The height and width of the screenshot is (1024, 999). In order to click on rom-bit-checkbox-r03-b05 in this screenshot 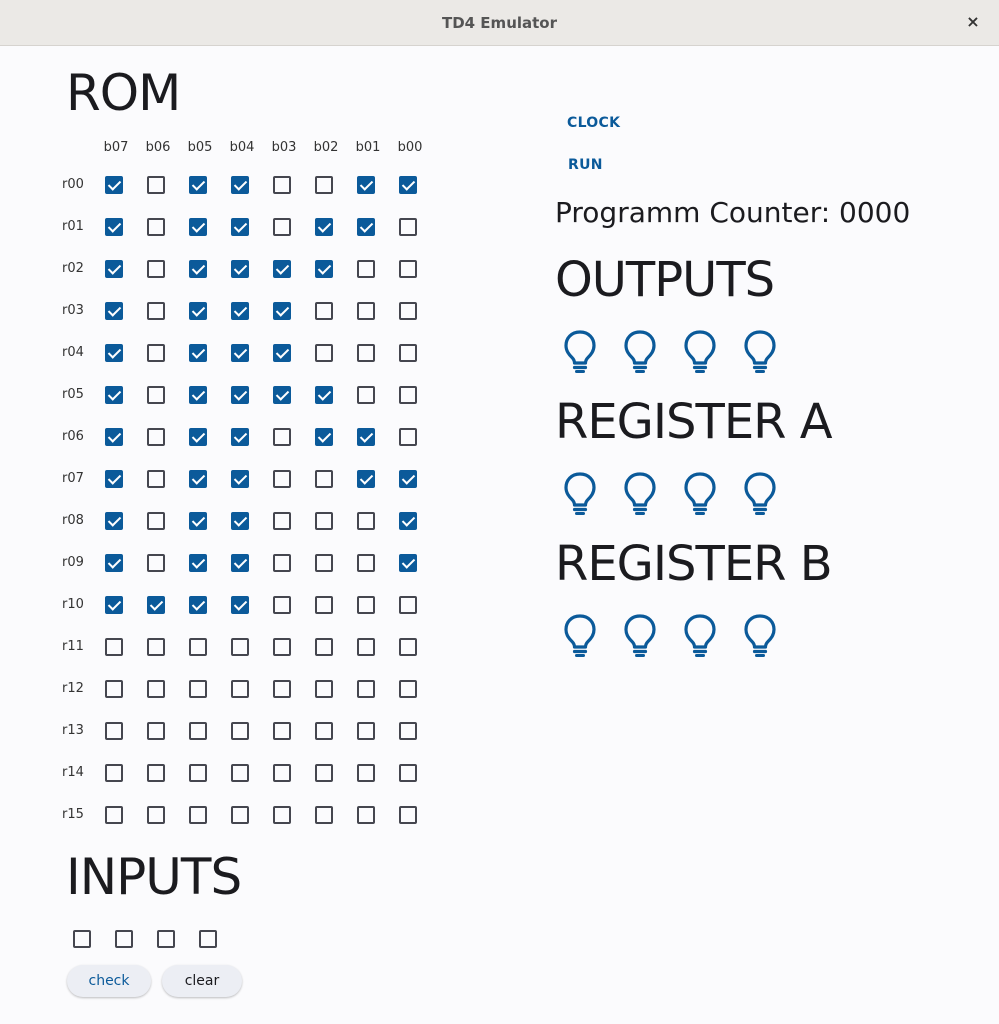, I will do `click(198, 311)`.